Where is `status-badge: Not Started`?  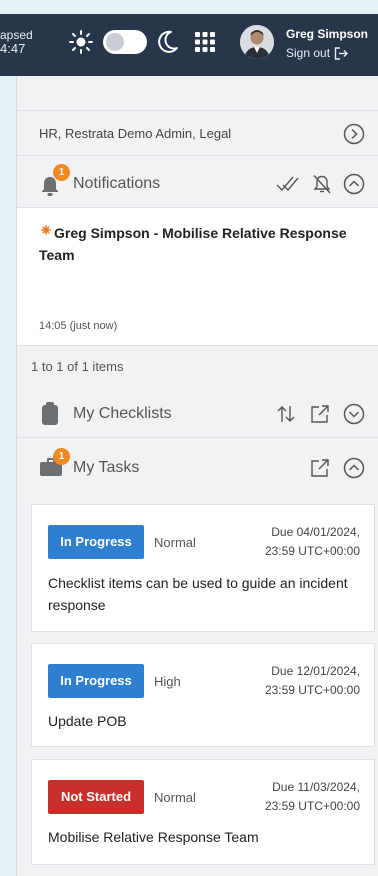 status-badge: Not Started is located at coordinates (96, 797).